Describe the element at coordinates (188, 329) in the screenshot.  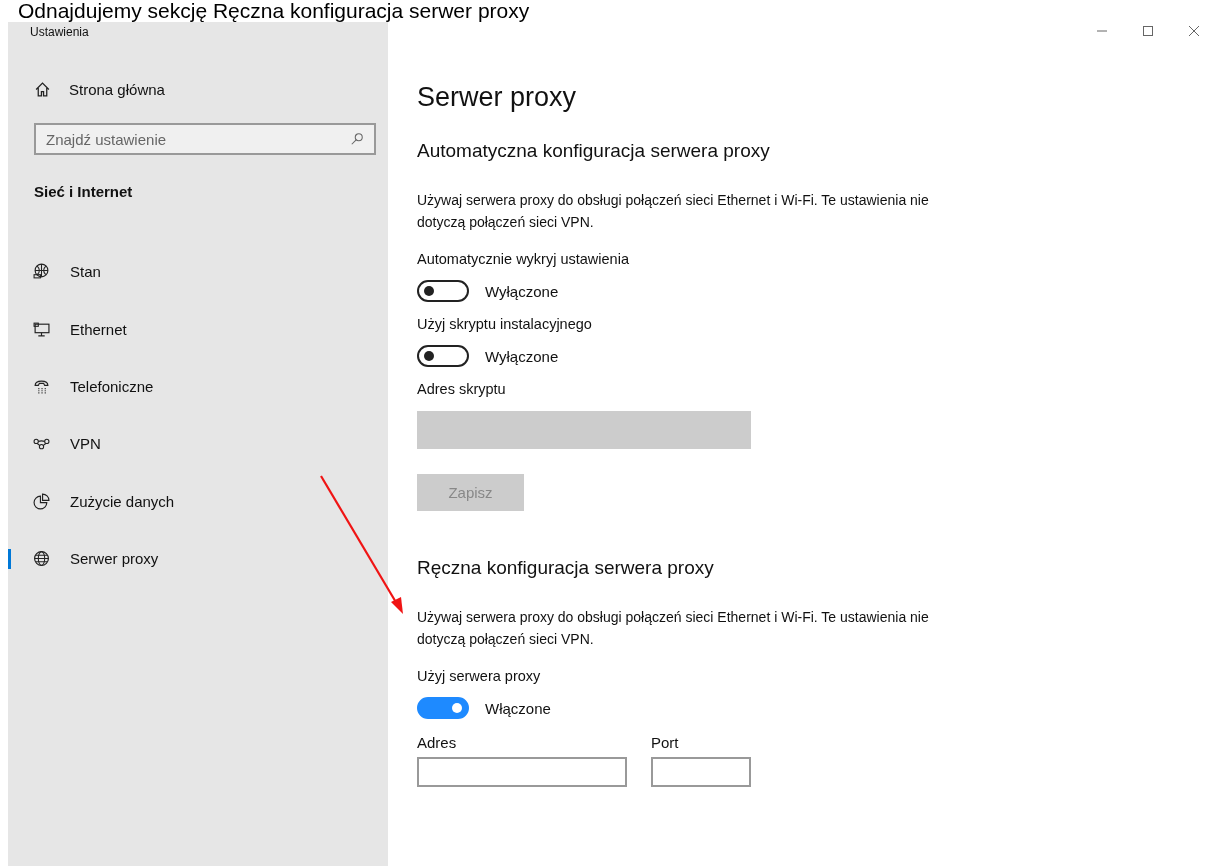
I see `sidebar-item: Ethernet` at that location.